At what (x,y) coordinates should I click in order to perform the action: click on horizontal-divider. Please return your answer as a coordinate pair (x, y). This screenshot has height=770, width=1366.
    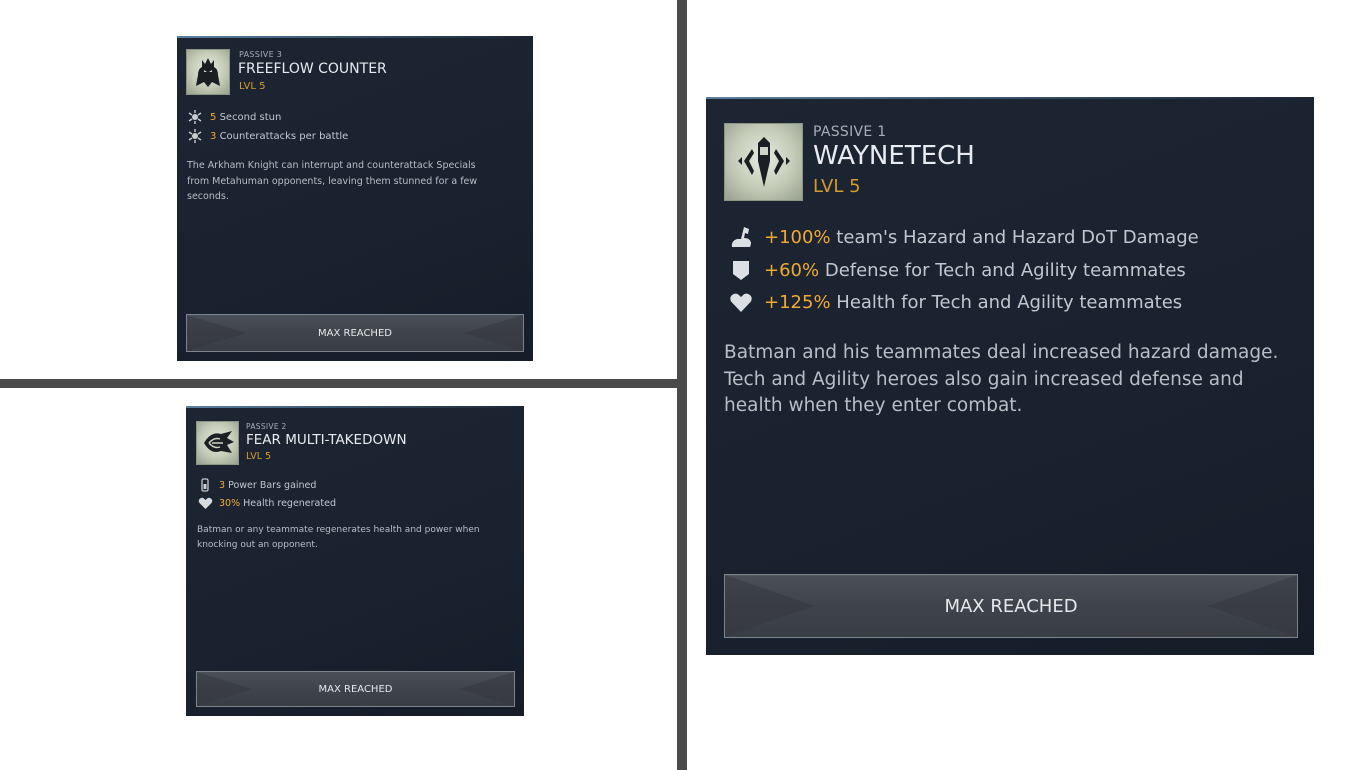
    Looking at the image, I should click on (338, 383).